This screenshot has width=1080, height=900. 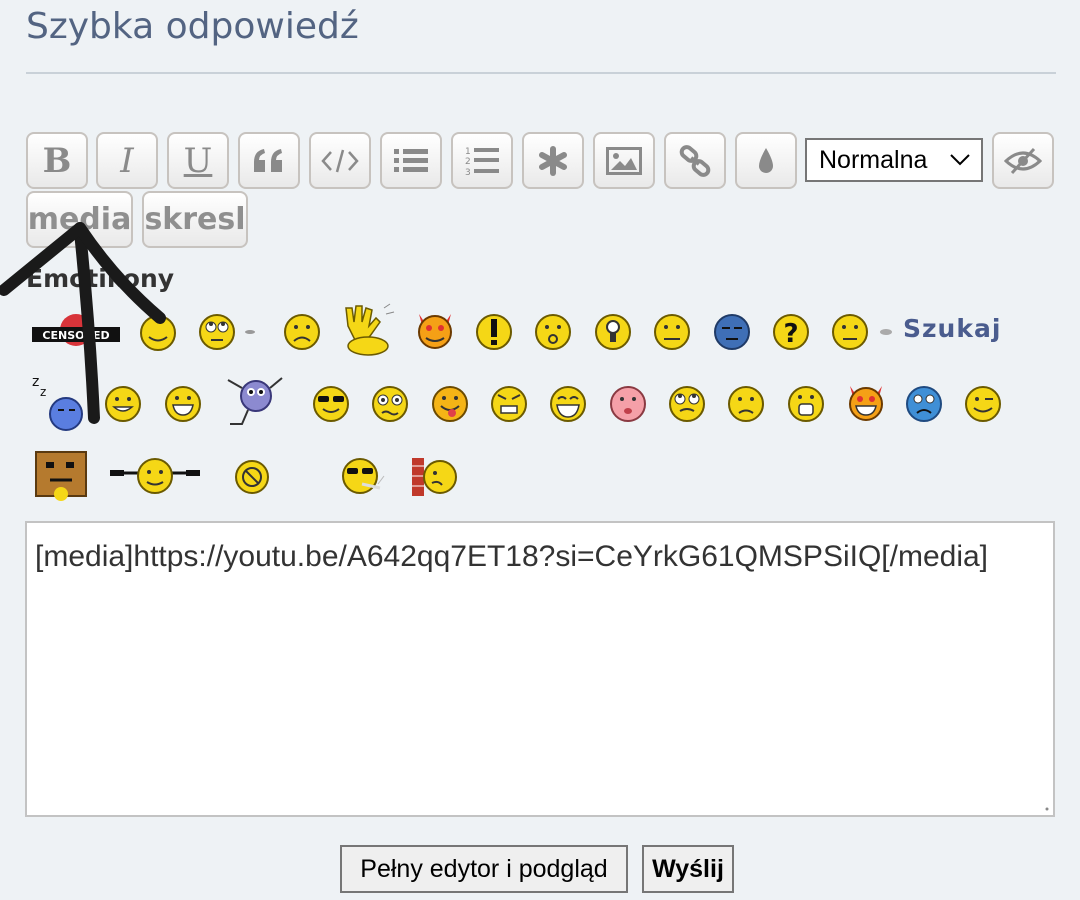 What do you see at coordinates (183, 404) in the screenshot?
I see `grin-emoticon` at bounding box center [183, 404].